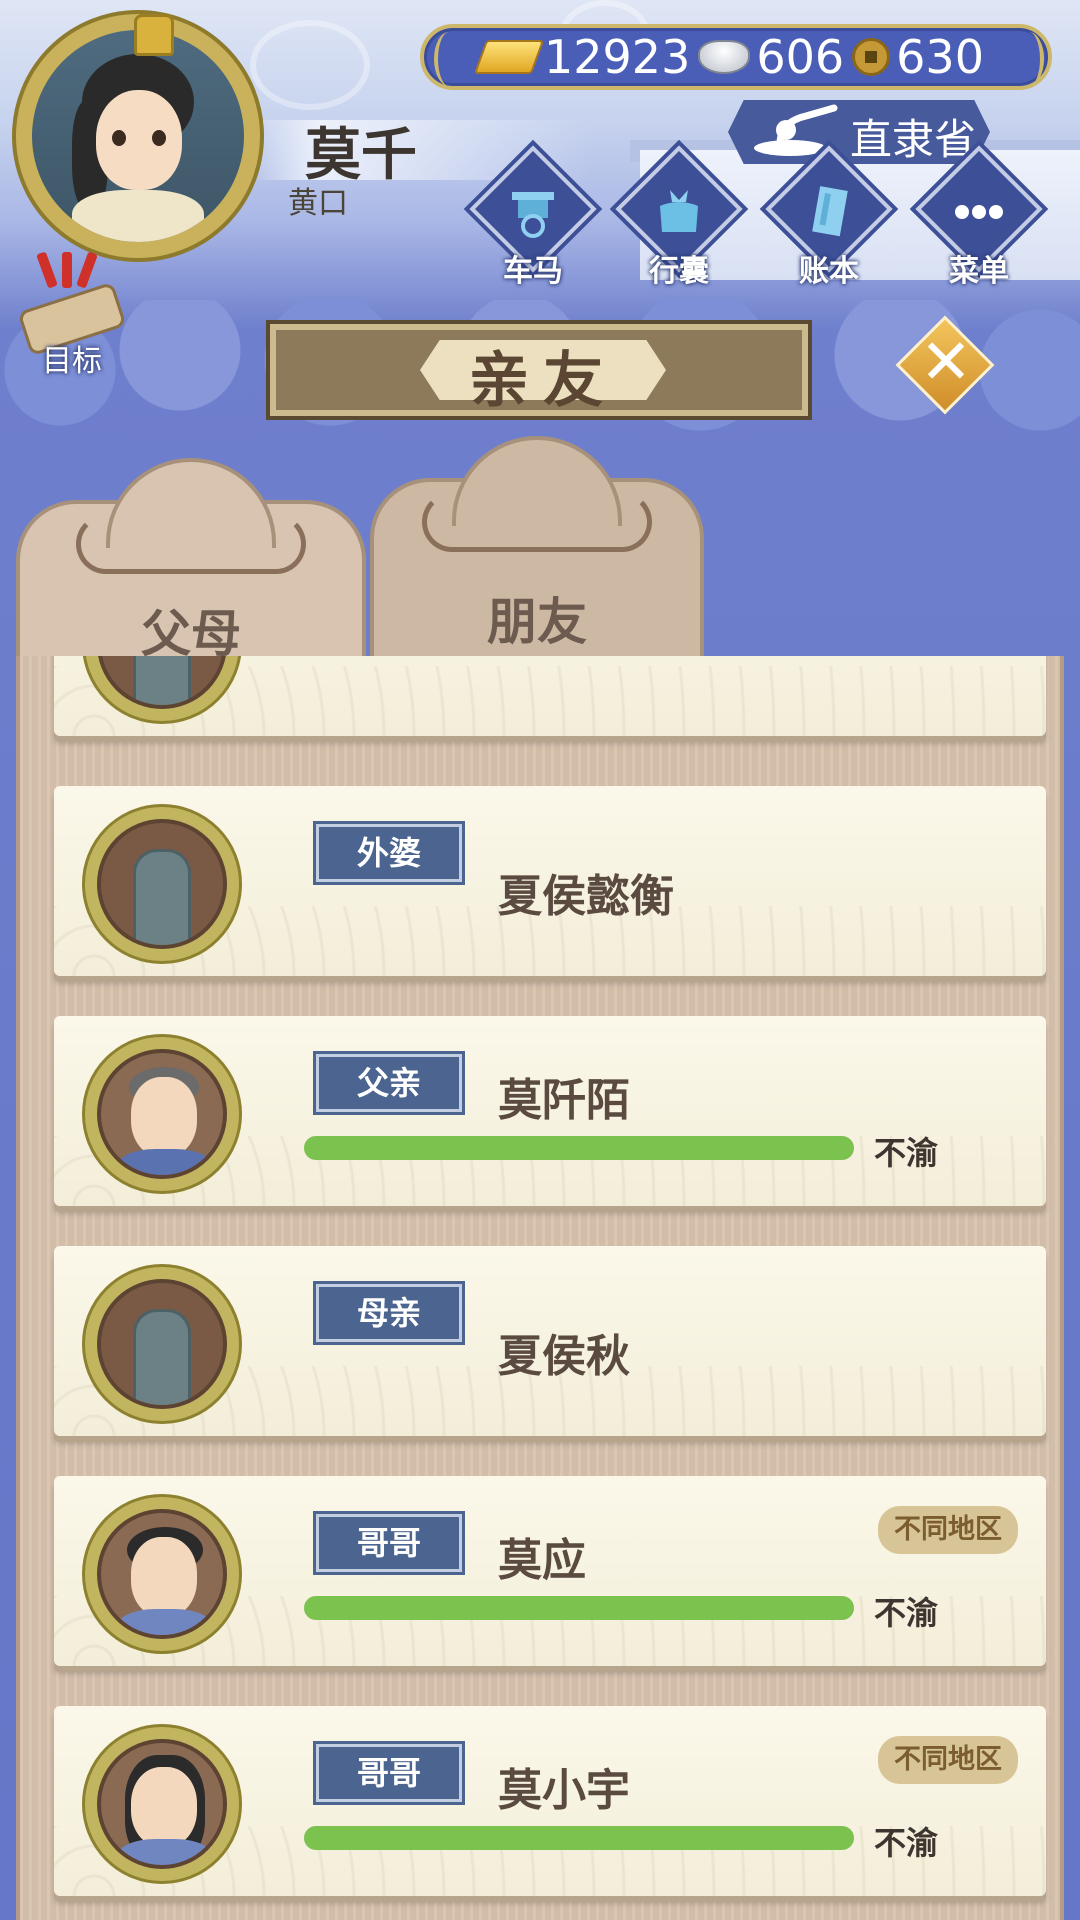 Image resolution: width=1080 pixels, height=1920 pixels. What do you see at coordinates (537, 622) in the screenshot?
I see `tab-friends-label: 朋友` at bounding box center [537, 622].